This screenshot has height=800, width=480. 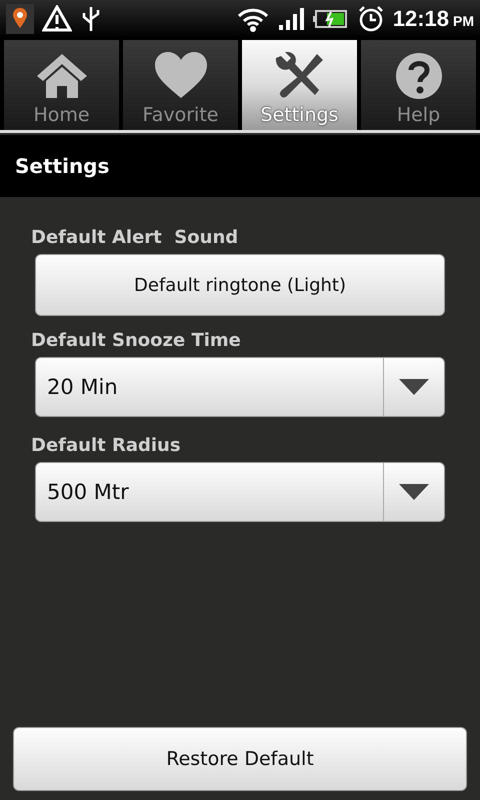 What do you see at coordinates (290, 19) in the screenshot?
I see `signal-icon` at bounding box center [290, 19].